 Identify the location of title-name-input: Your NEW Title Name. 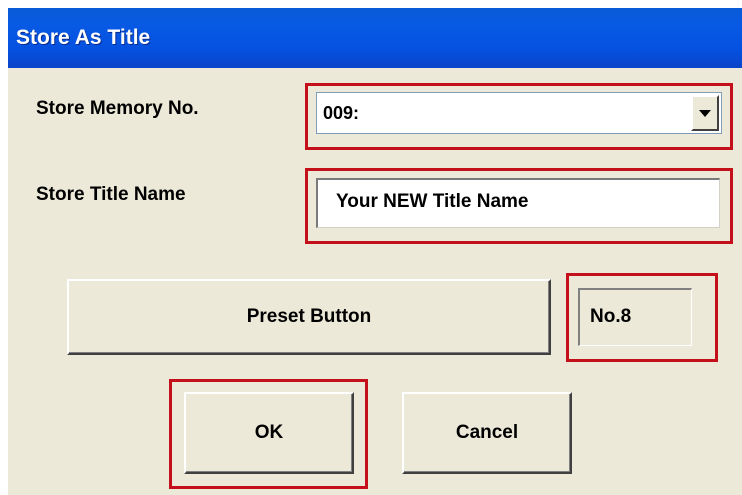
(518, 203).